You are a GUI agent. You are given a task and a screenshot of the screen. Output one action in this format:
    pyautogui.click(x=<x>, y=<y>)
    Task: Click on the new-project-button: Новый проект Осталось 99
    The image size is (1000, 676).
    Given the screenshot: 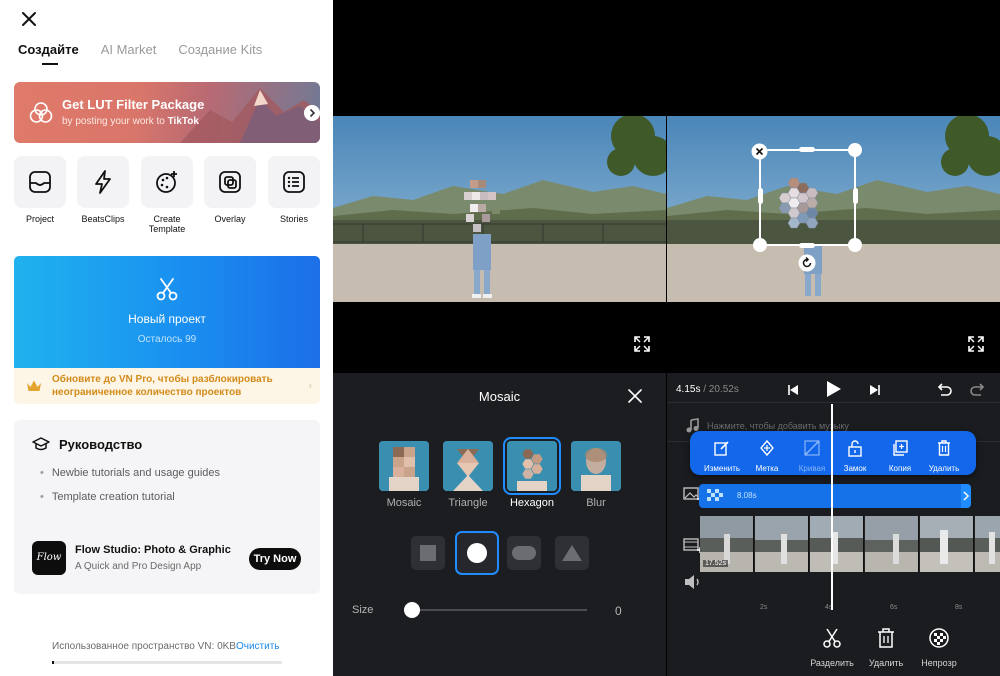 What is the action you would take?
    pyautogui.click(x=167, y=312)
    